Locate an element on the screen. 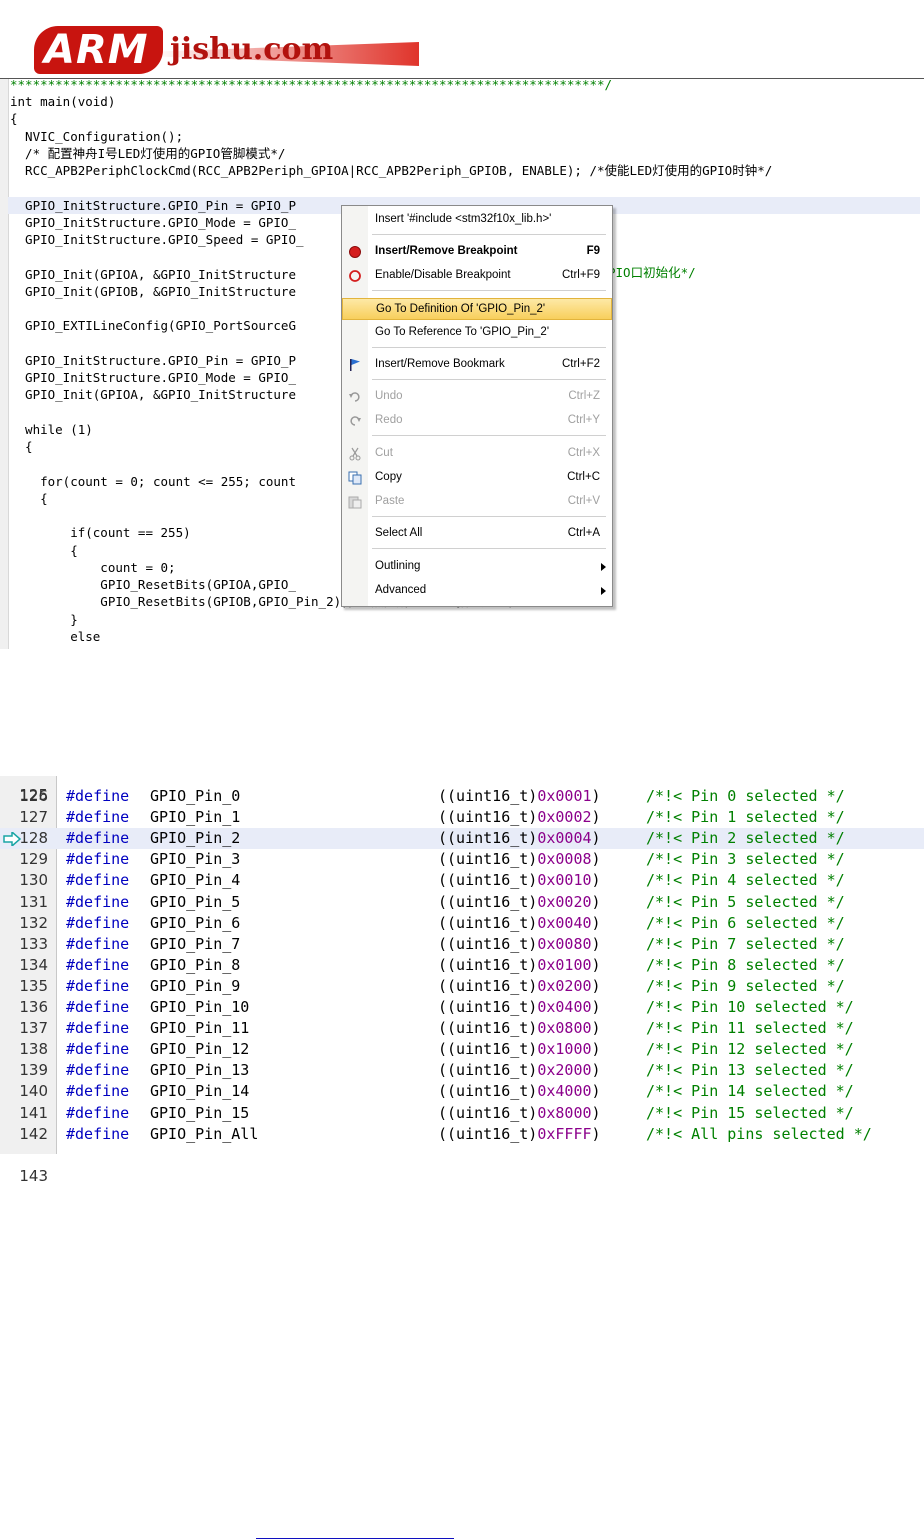 The height and width of the screenshot is (1540, 924). value-hex: 0x1000 is located at coordinates (564, 1049).